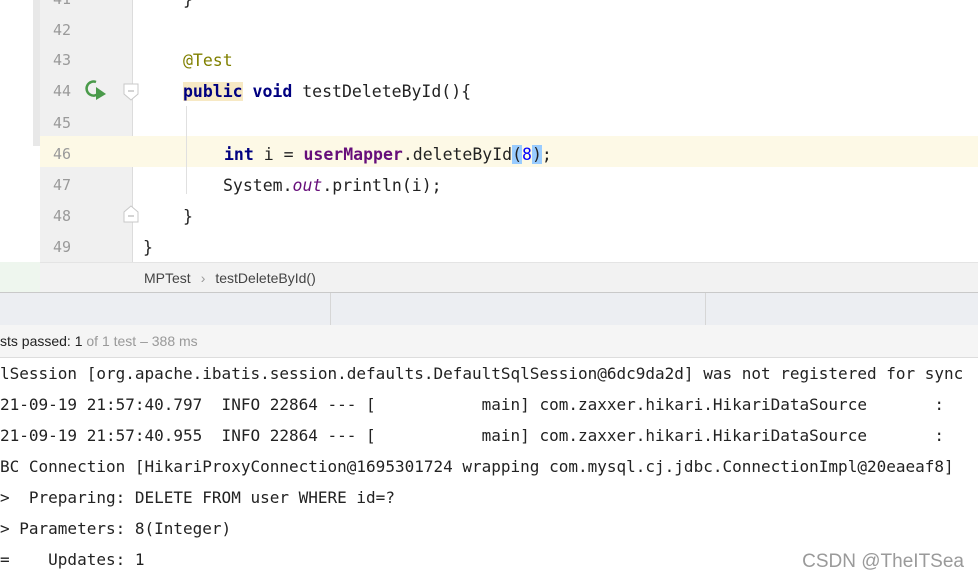  Describe the element at coordinates (527, 154) in the screenshot. I see `number-literal: 8` at that location.